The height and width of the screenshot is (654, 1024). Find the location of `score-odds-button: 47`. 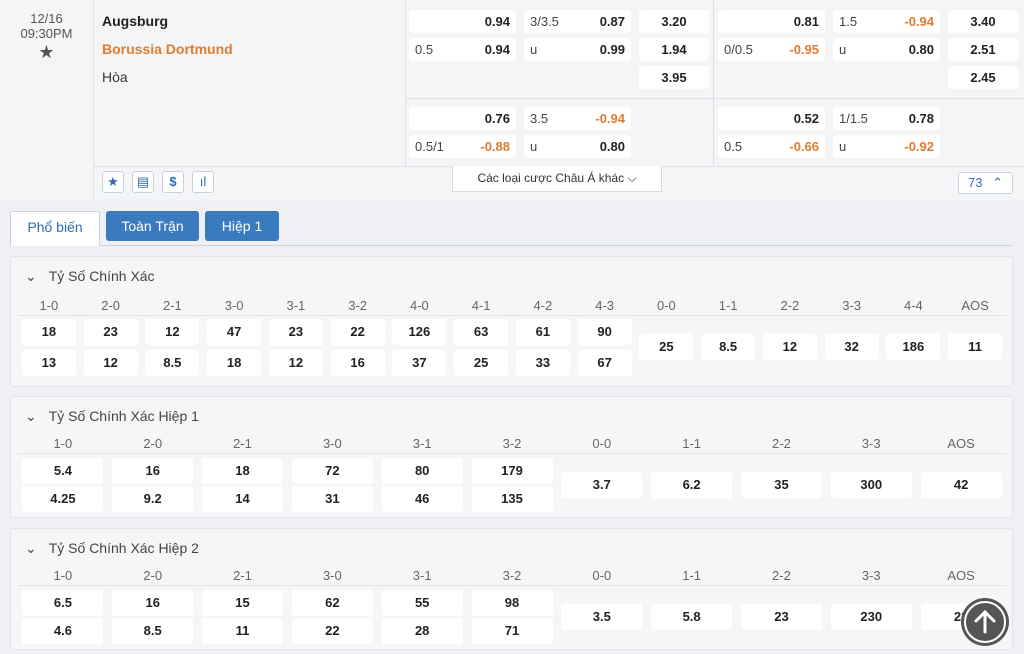

score-odds-button: 47 is located at coordinates (234, 332).